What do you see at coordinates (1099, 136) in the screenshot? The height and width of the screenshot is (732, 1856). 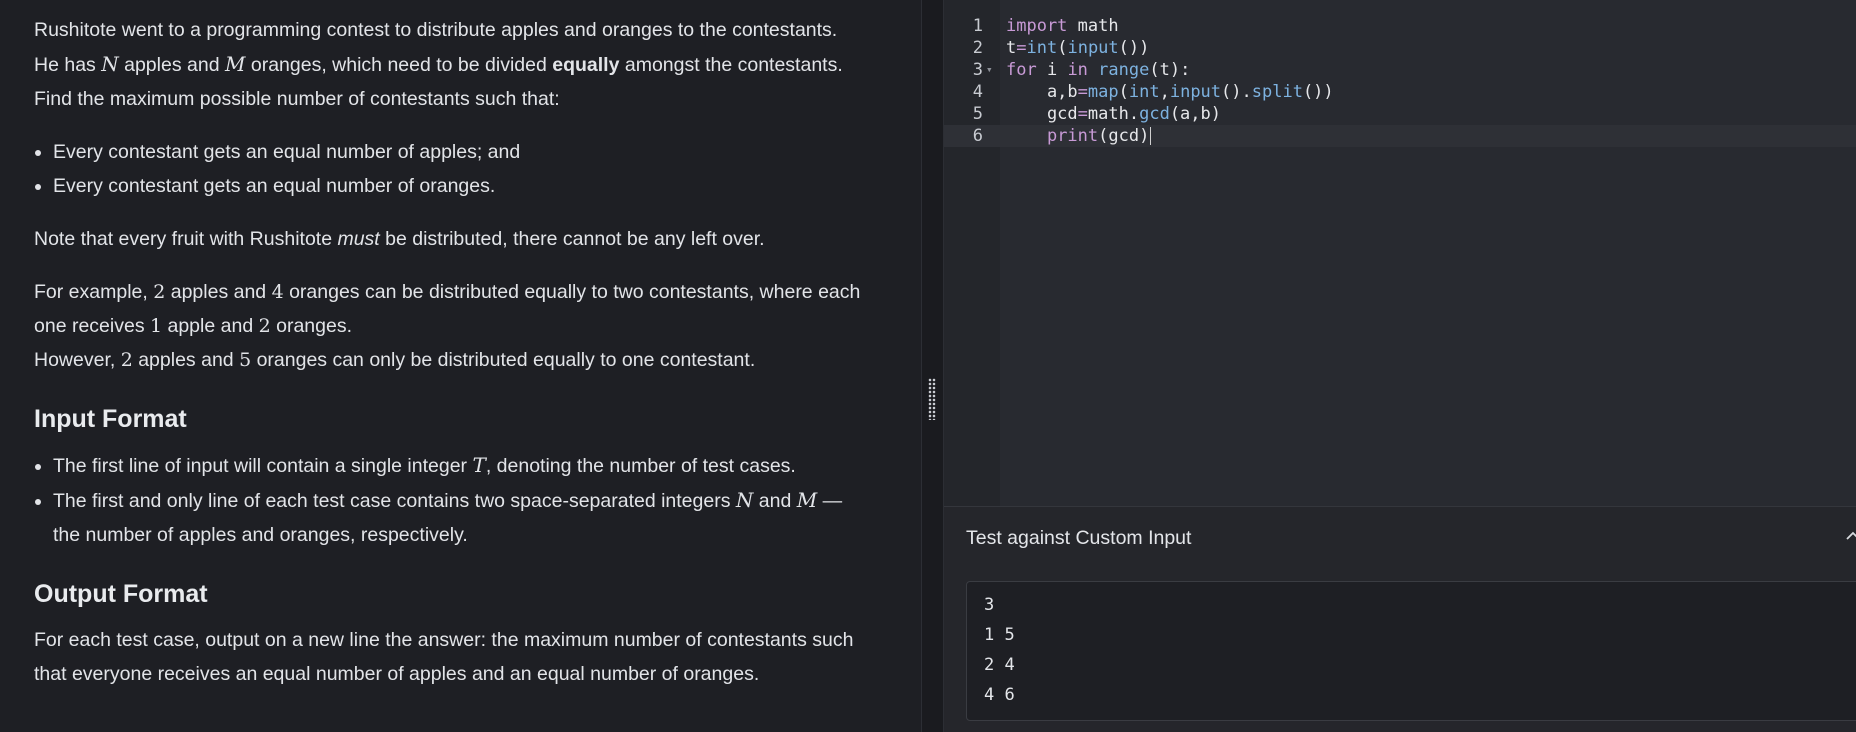 I see `code-text: print(gcd)` at bounding box center [1099, 136].